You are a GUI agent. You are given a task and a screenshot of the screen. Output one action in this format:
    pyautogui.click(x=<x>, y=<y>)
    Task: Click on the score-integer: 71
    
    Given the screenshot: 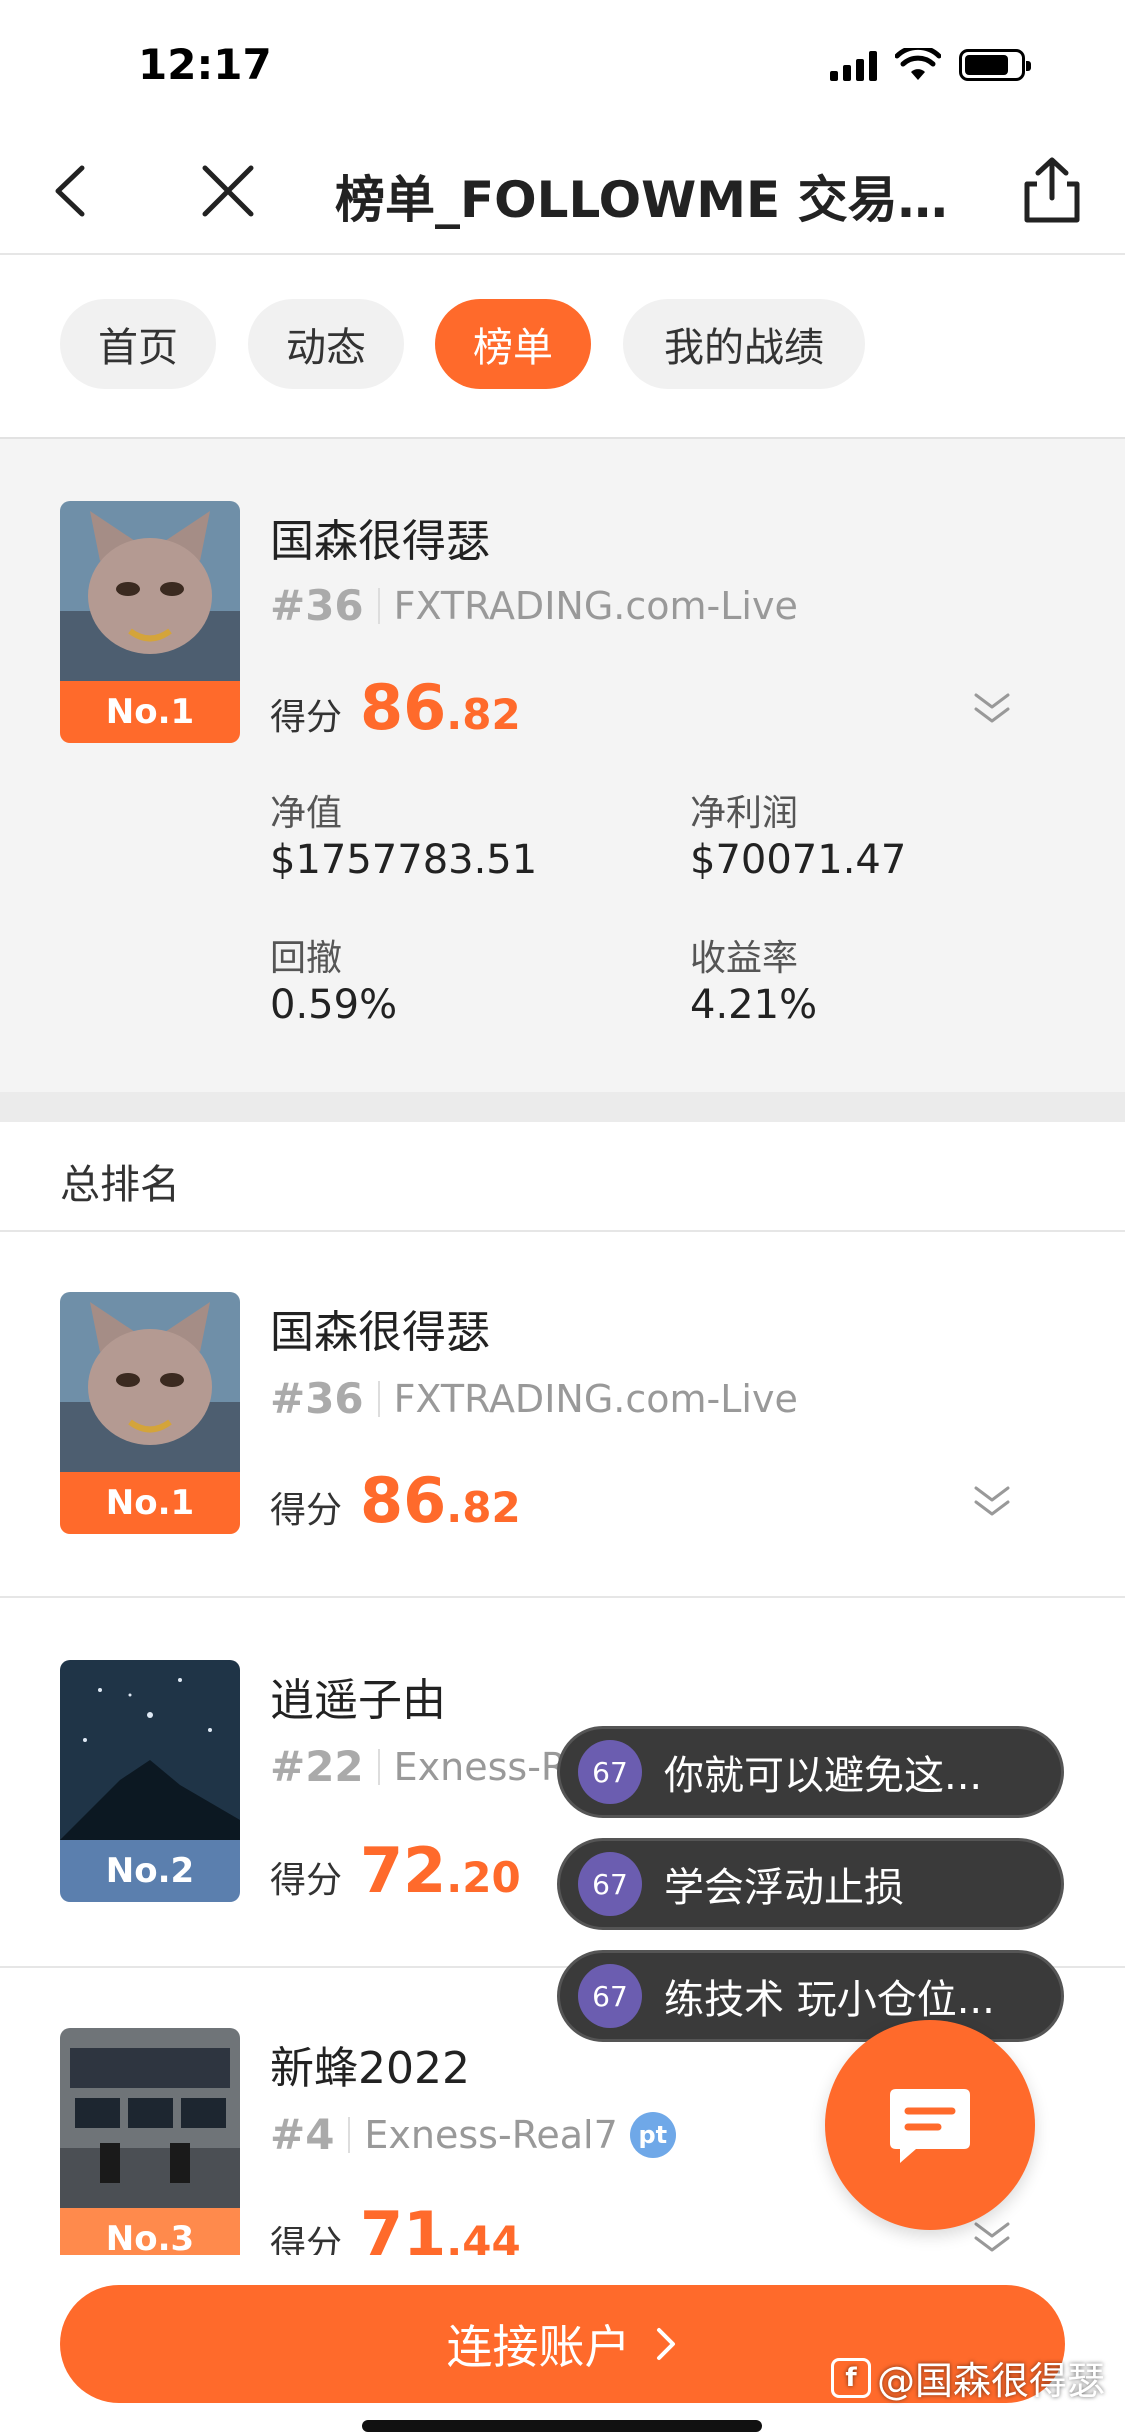 What is the action you would take?
    pyautogui.click(x=403, y=2226)
    